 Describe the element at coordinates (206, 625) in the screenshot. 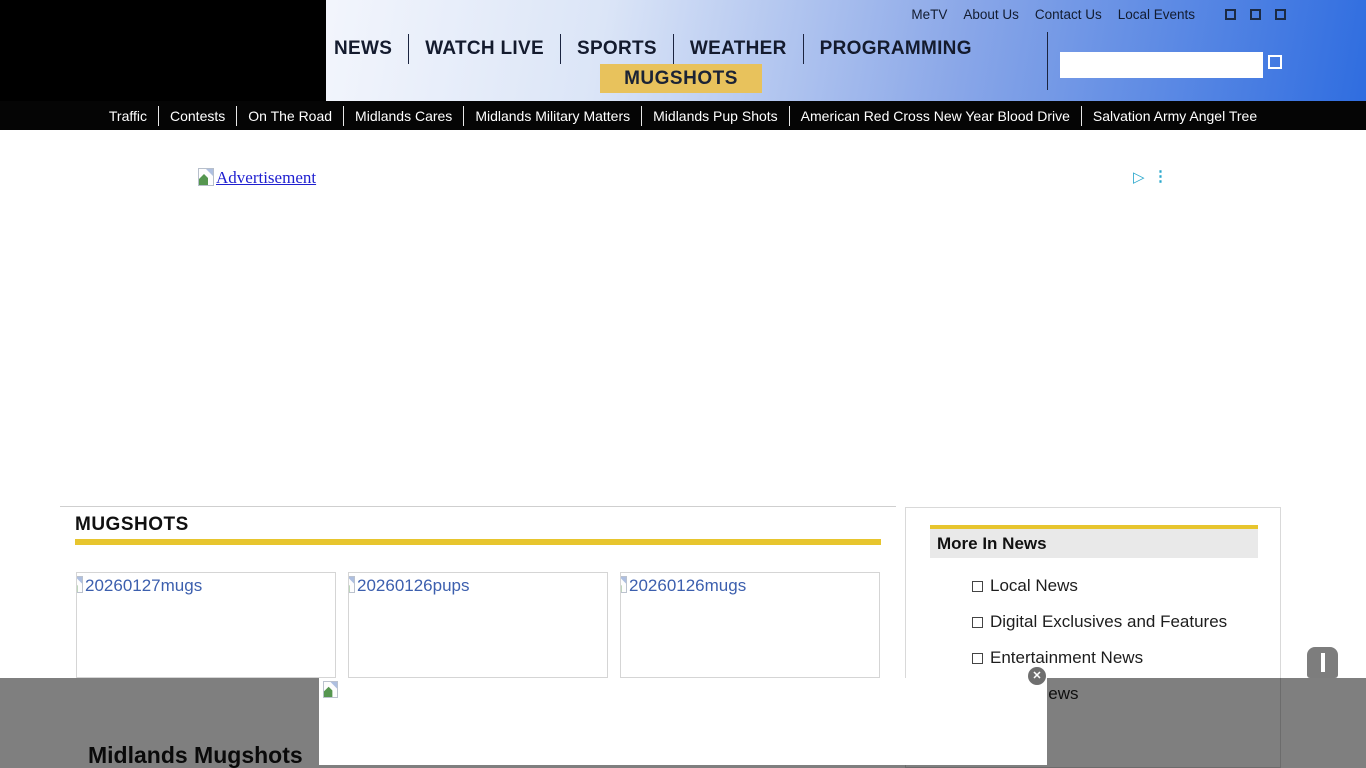

I see `article-card: 20260127mugs` at that location.